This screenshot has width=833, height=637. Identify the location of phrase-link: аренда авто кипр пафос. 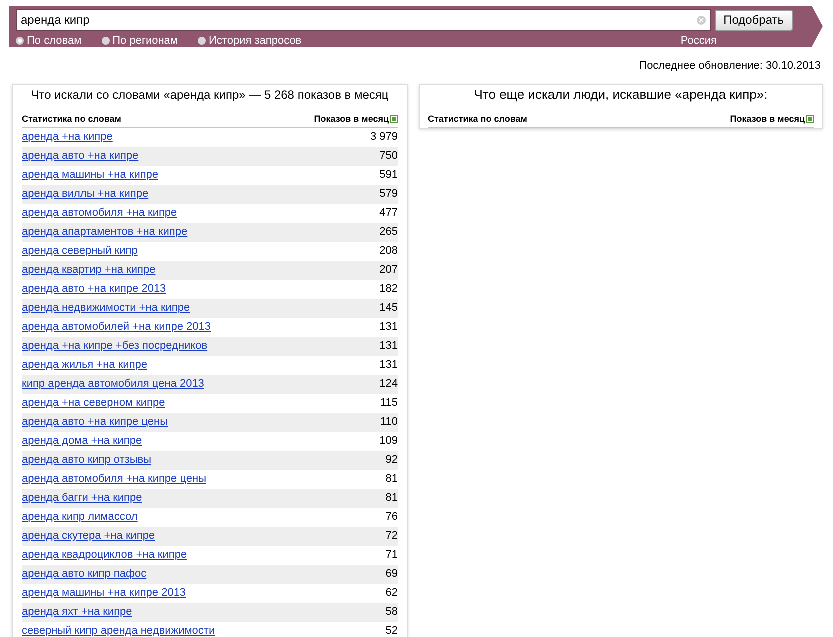
(84, 574).